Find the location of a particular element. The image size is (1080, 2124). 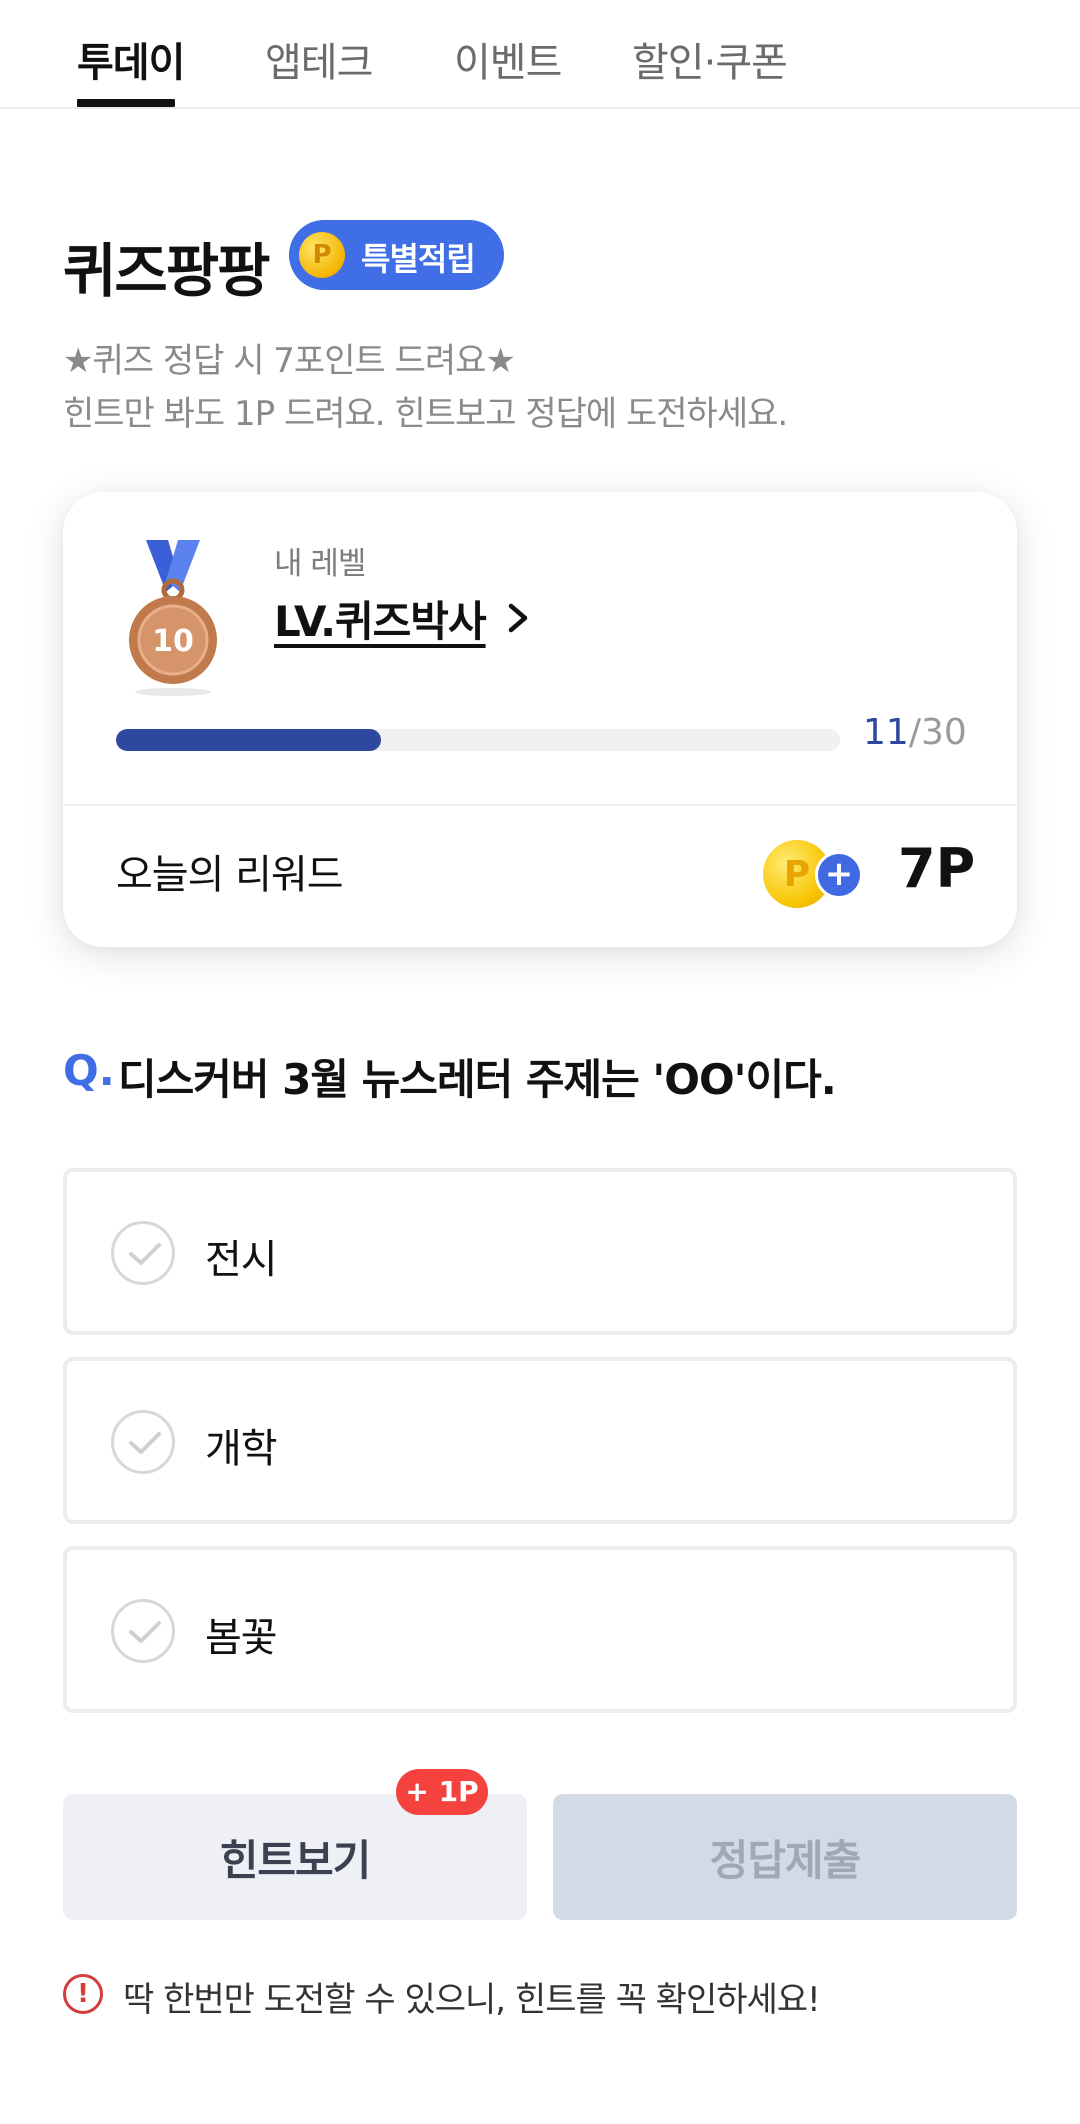

card-divider is located at coordinates (540, 805).